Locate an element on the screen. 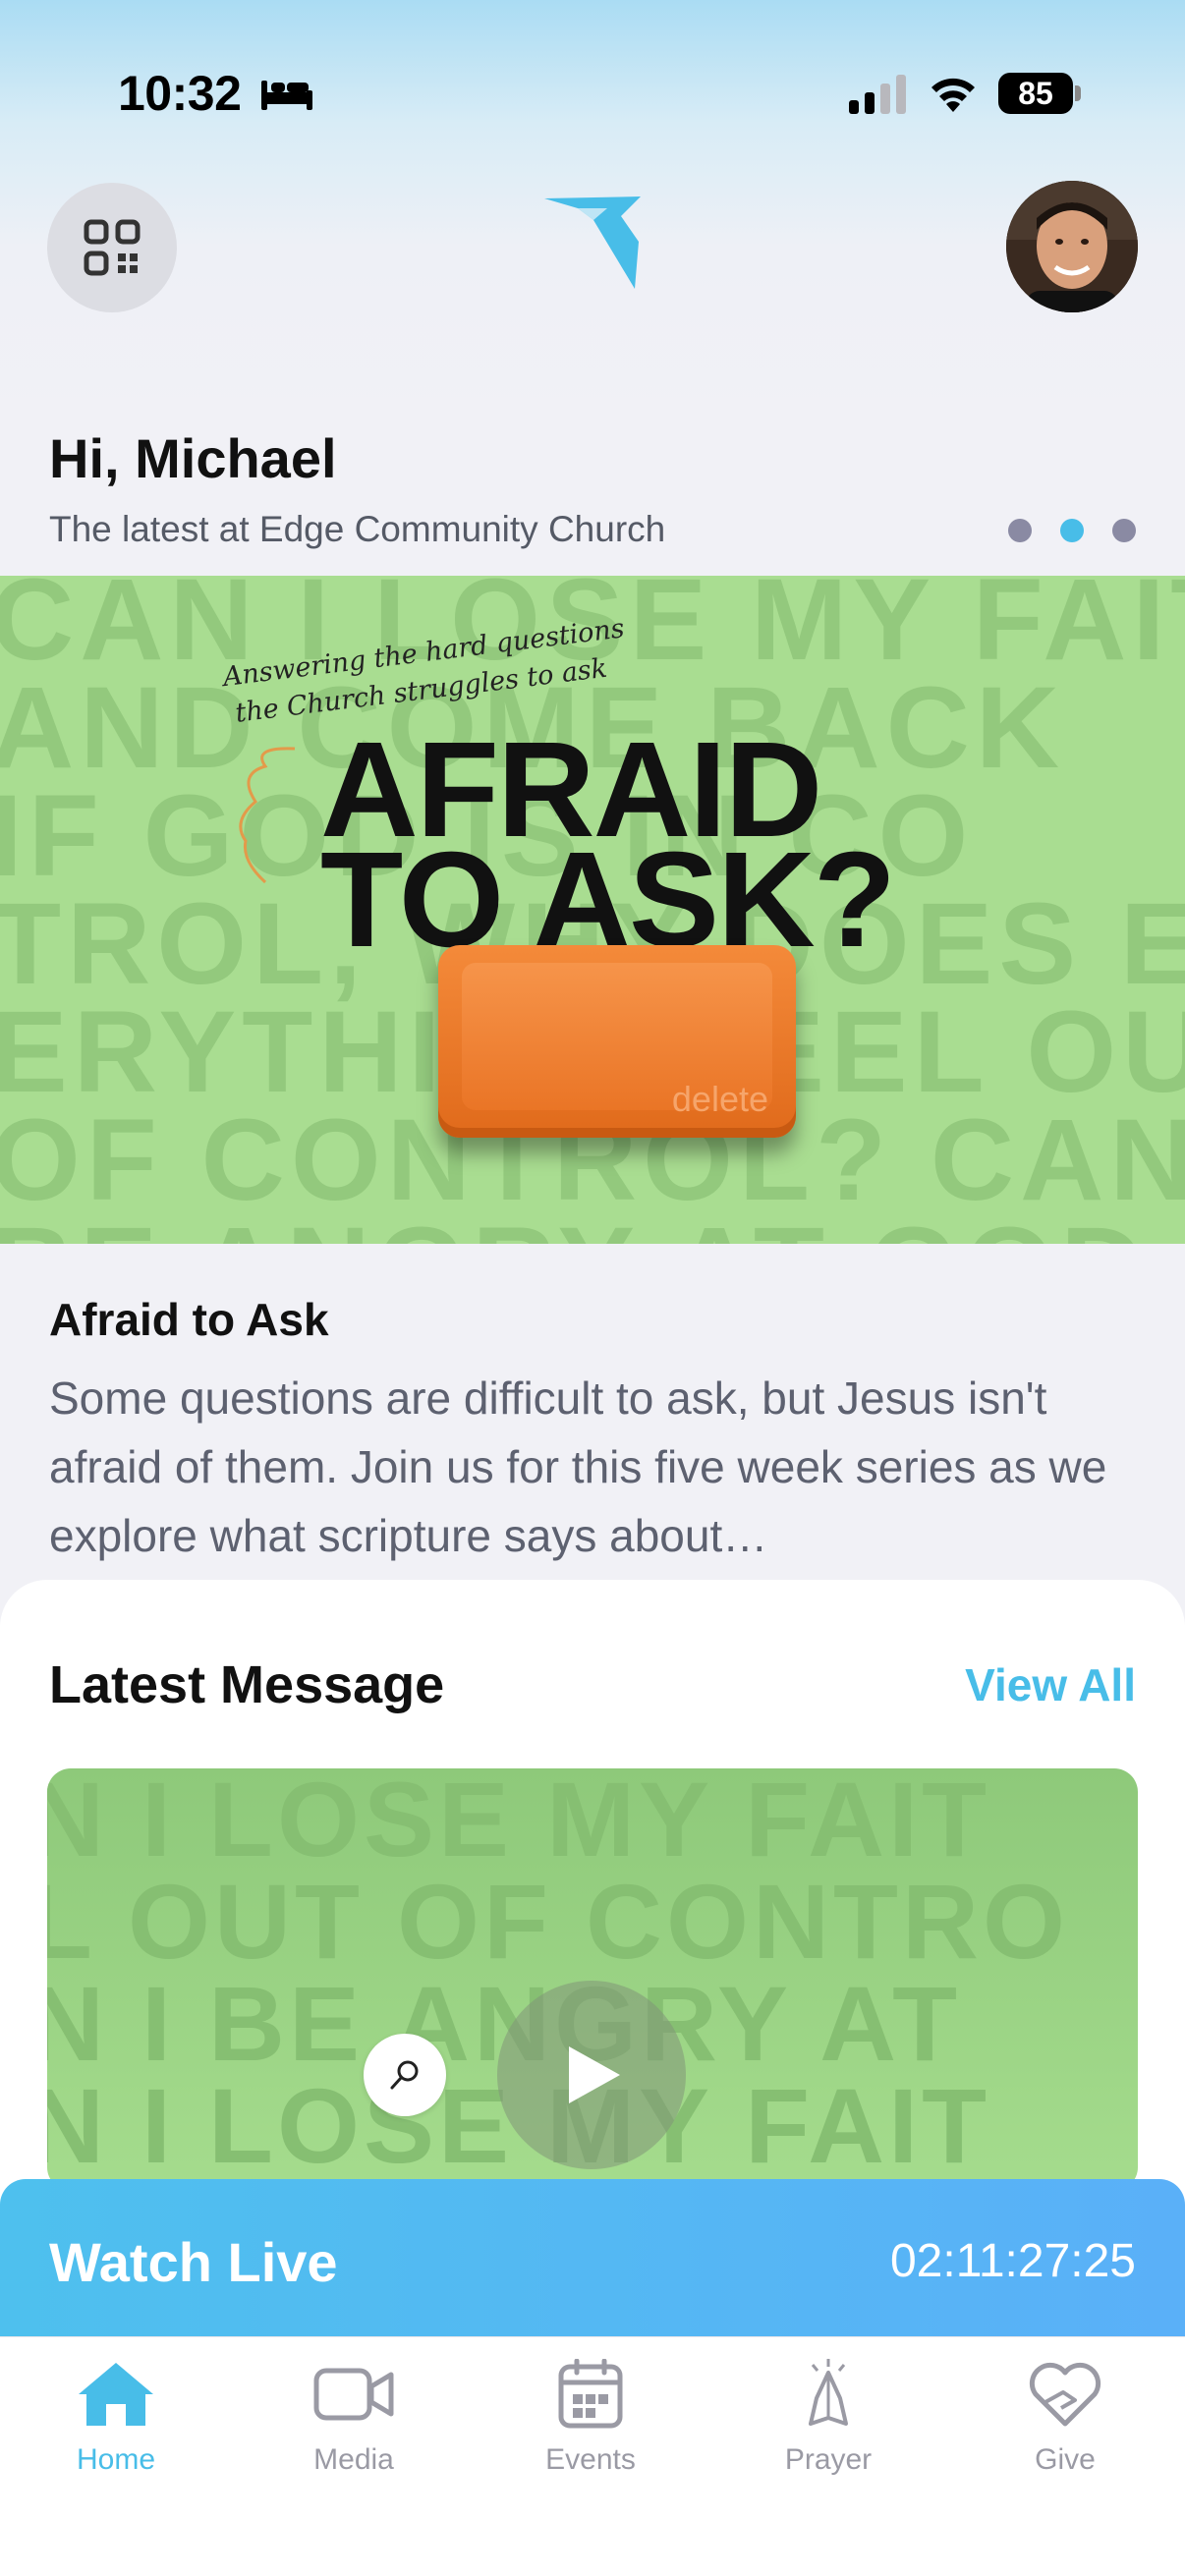 The height and width of the screenshot is (2576, 1185). tab-give: Give is located at coordinates (1065, 2423).